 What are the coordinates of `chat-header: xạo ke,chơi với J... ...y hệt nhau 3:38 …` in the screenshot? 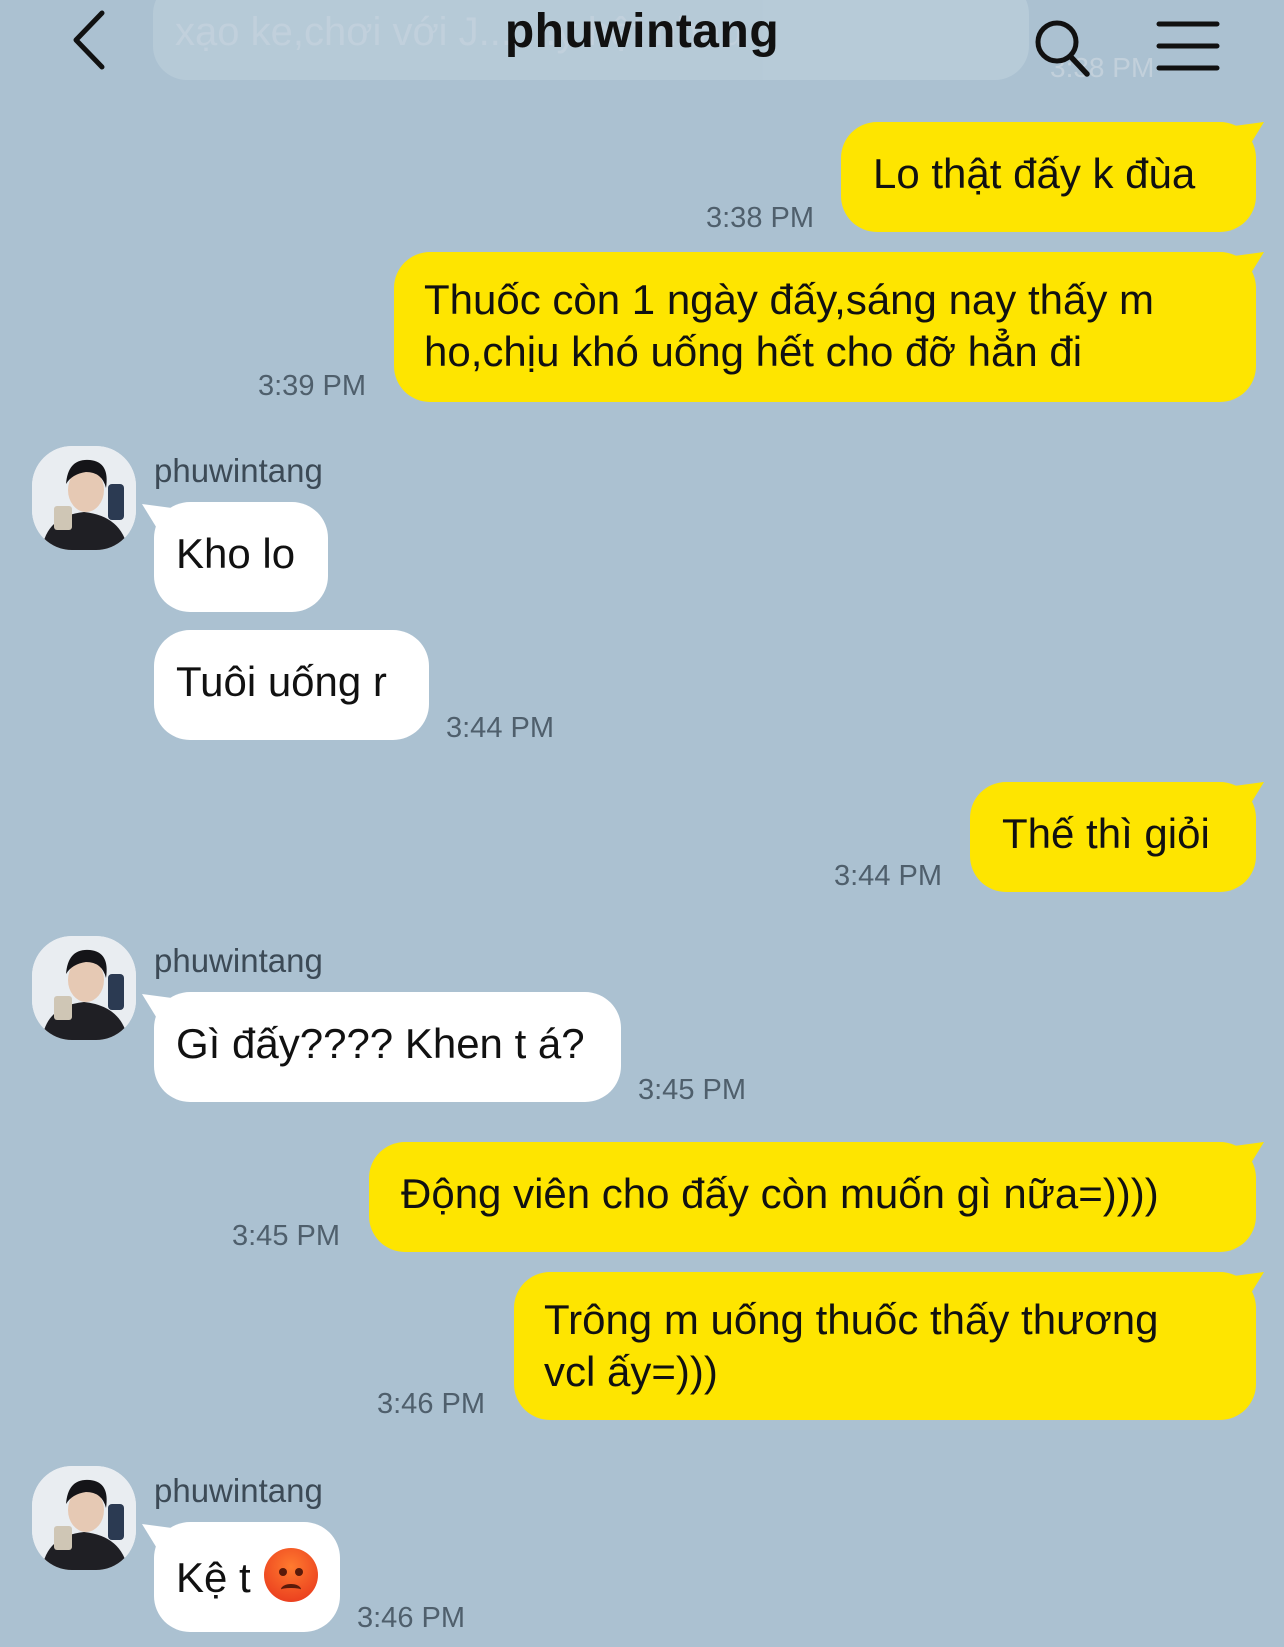 It's located at (642, 45).